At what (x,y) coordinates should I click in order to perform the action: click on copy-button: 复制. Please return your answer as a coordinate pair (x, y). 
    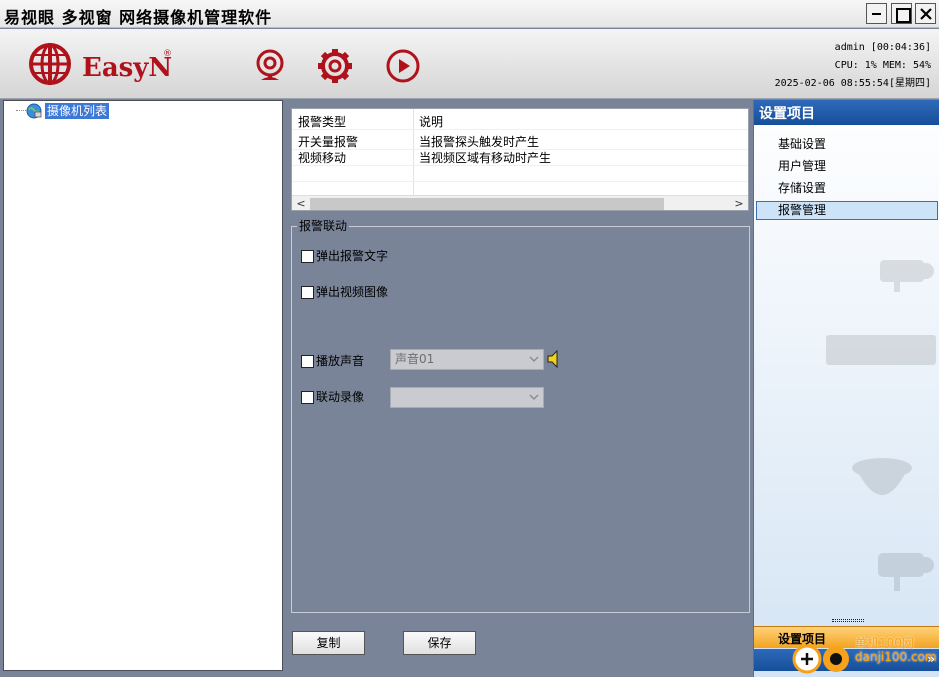
    Looking at the image, I should click on (328, 643).